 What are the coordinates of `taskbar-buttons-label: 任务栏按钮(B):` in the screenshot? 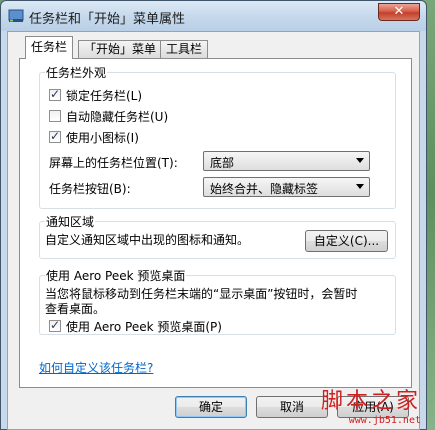 It's located at (90, 189).